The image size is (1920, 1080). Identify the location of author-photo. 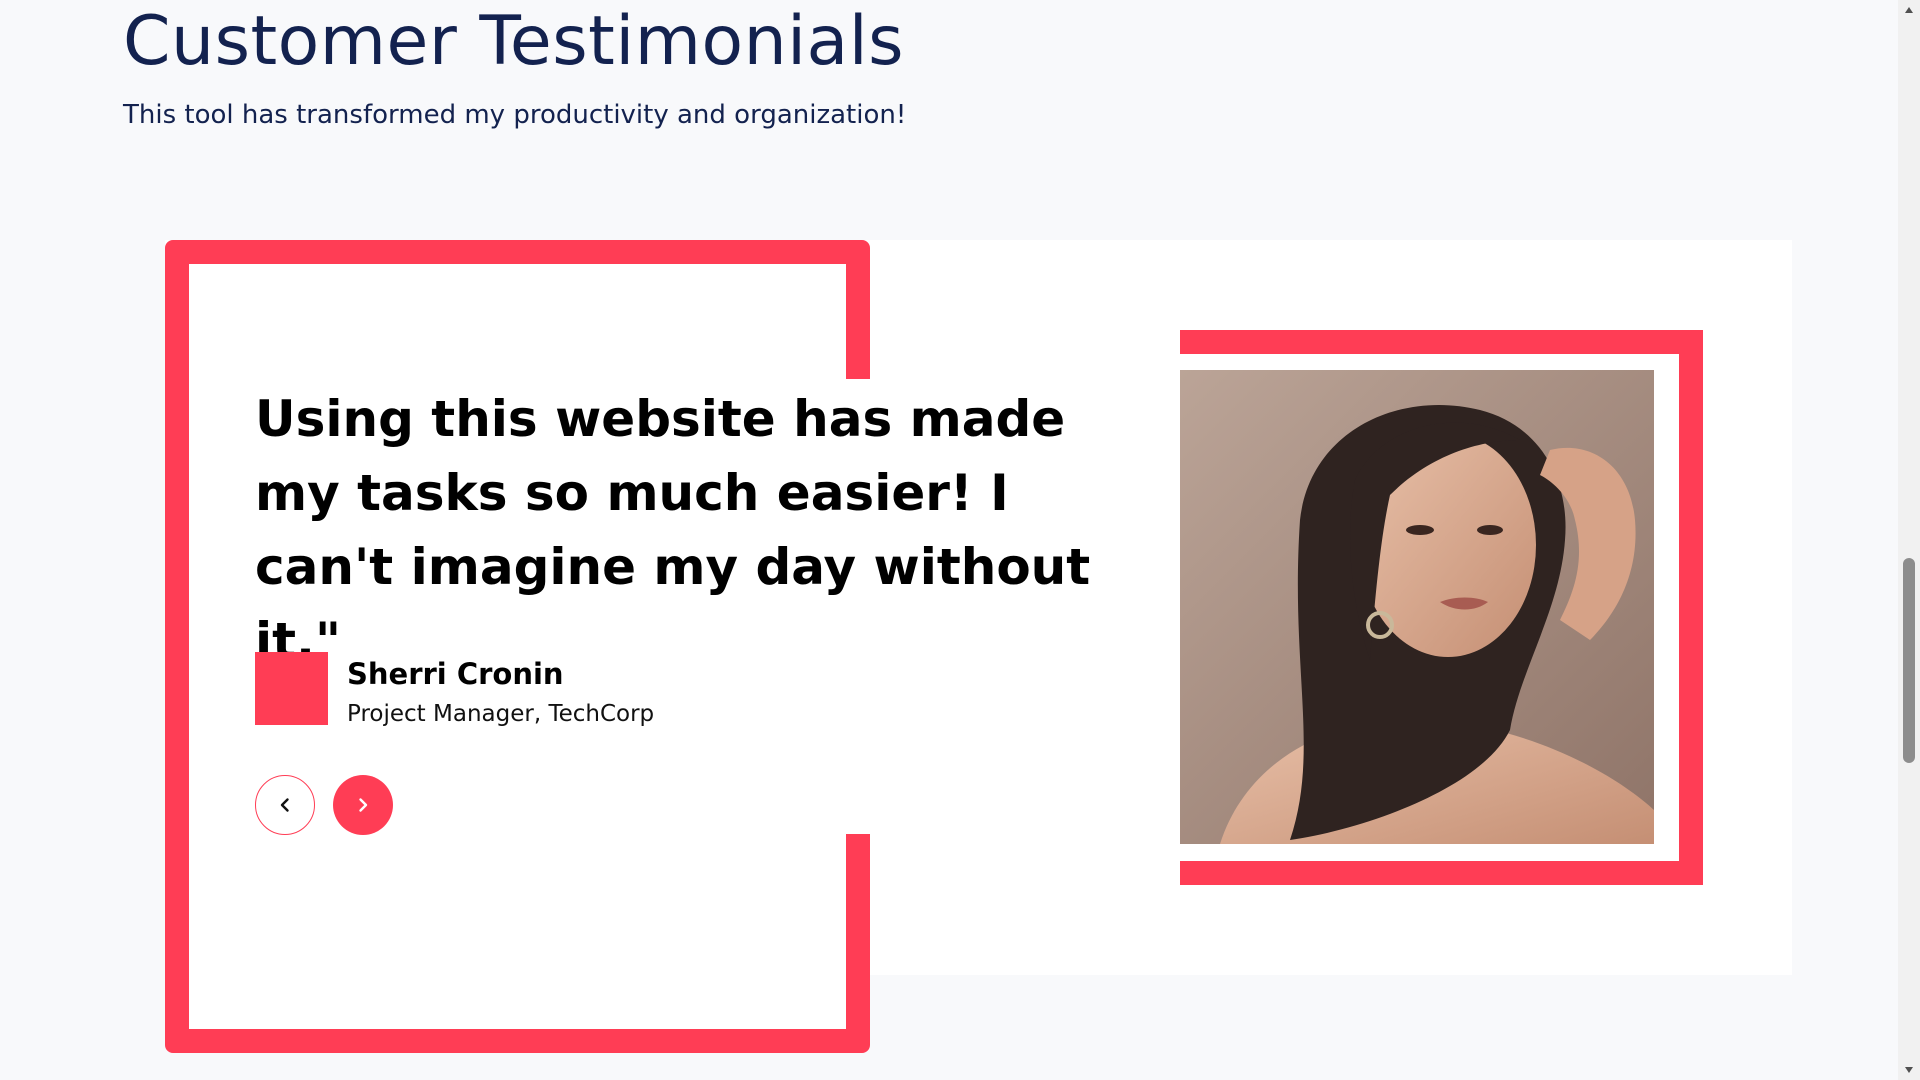
(1417, 607).